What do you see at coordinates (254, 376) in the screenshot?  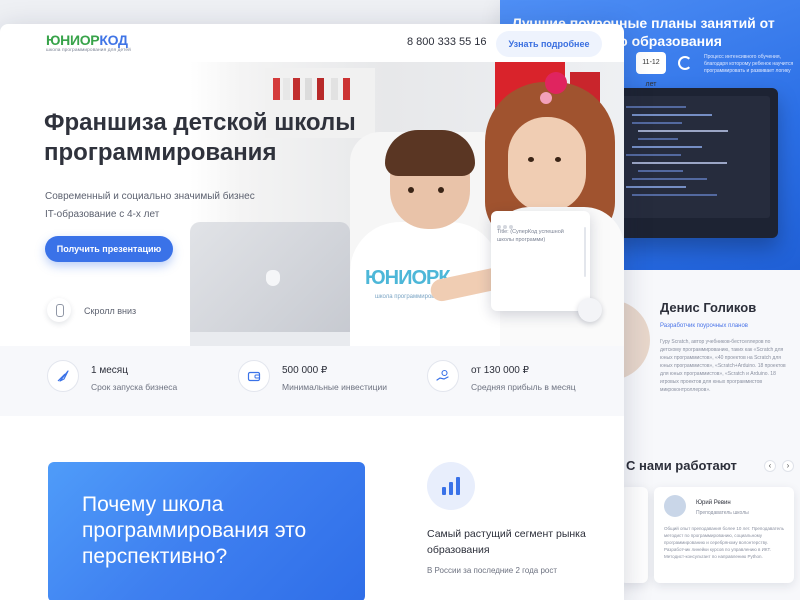 I see `wallet-icon` at bounding box center [254, 376].